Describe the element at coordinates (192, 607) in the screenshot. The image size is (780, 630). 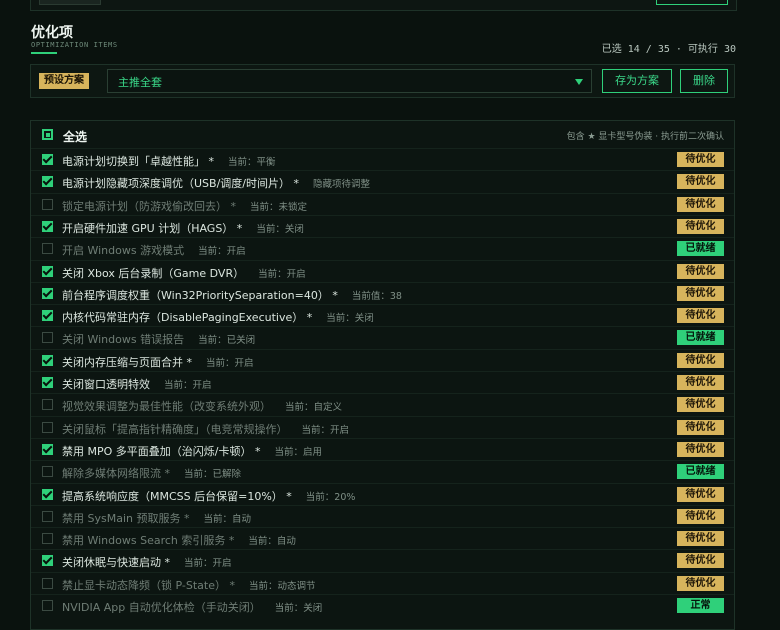
I see `item-label: NVIDIA App 自动优化体检（手动关闭） 当前：关闭` at that location.